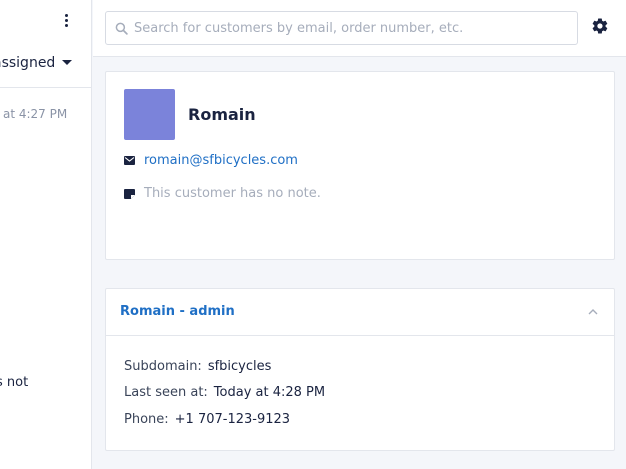 The image size is (626, 469). I want to click on assignment-filter-dropdown: assigned, so click(45, 65).